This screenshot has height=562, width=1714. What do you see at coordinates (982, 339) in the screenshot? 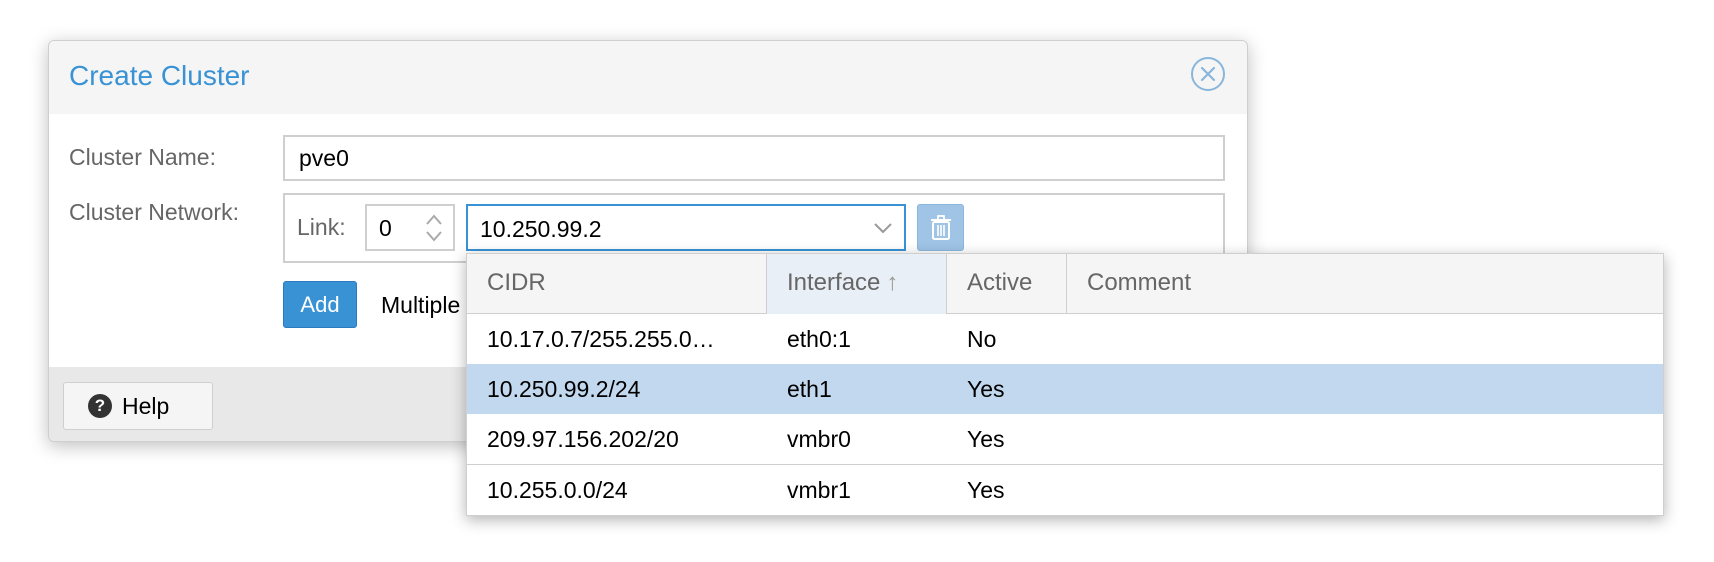
I see `active-cell: No` at bounding box center [982, 339].